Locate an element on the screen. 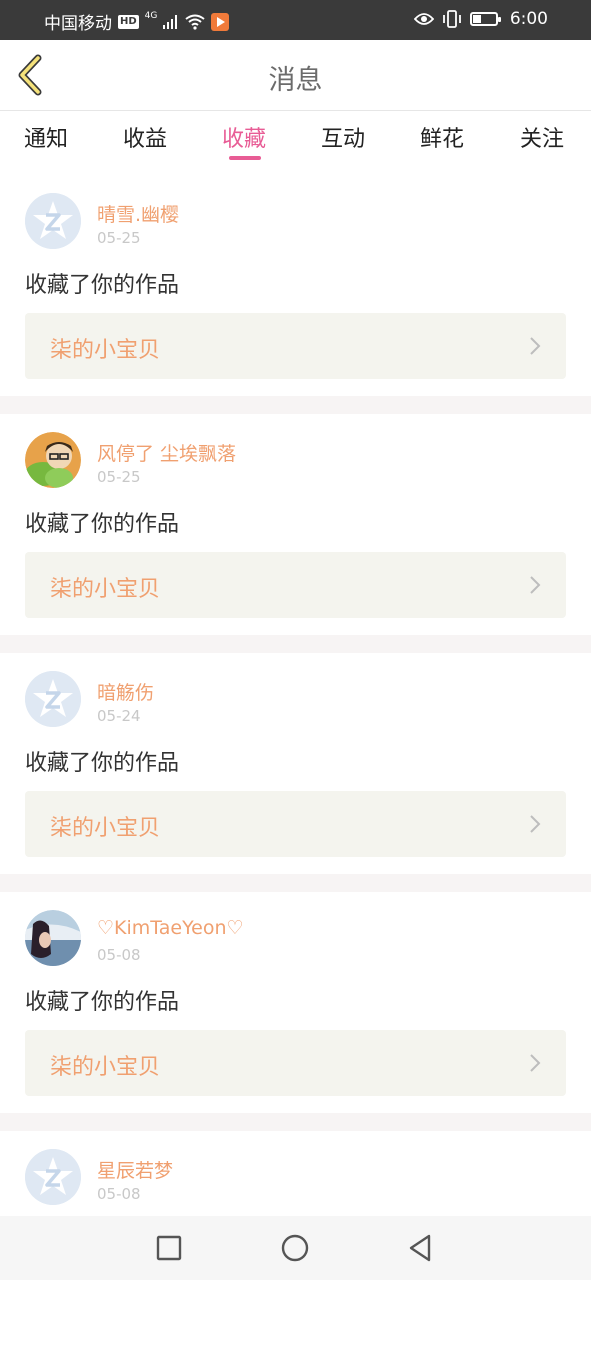 This screenshot has height=1352, width=591. tab-bar: 通知 收益 收藏 互动 鲜花 关注 is located at coordinates (295, 139).